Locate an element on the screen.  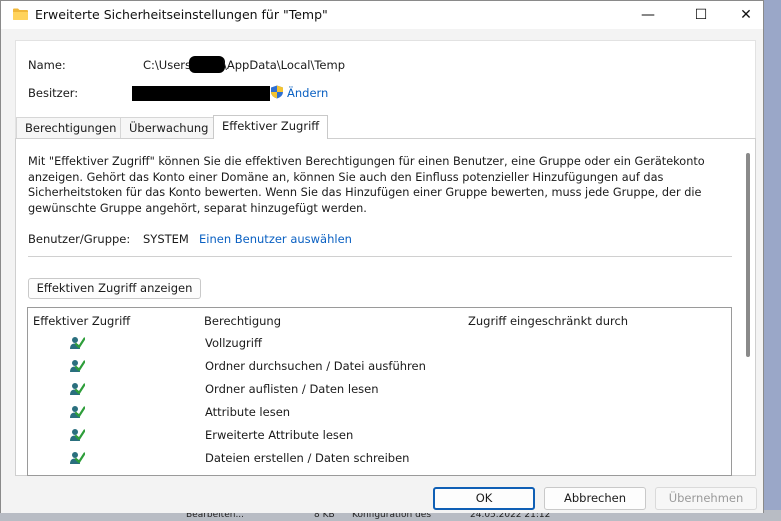
cancel-button: Abbrechen is located at coordinates (595, 498).